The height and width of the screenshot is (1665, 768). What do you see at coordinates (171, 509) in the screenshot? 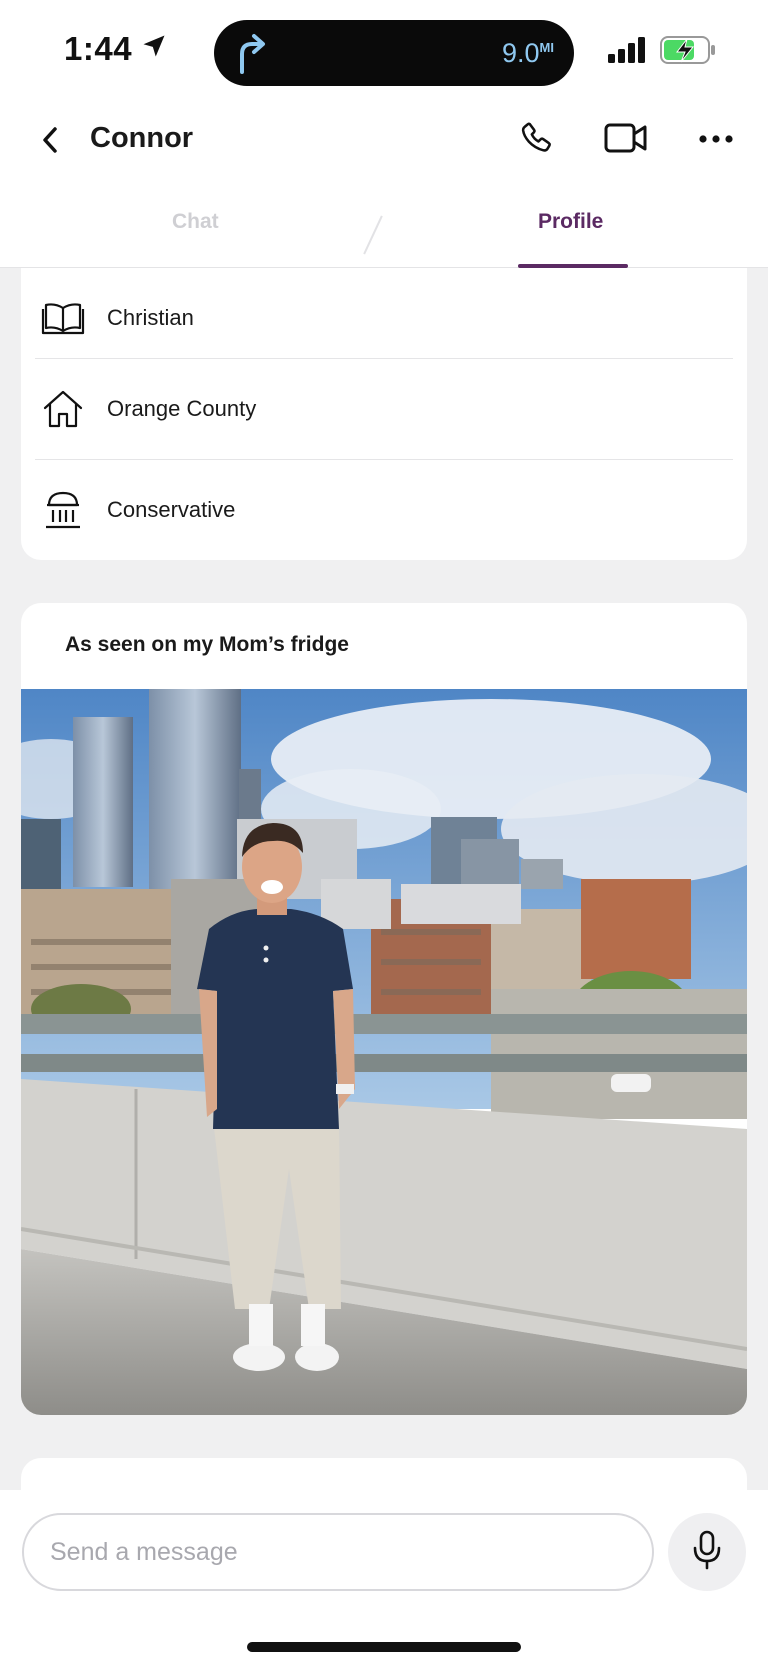
I see `info-label-politics: Conservative` at bounding box center [171, 509].